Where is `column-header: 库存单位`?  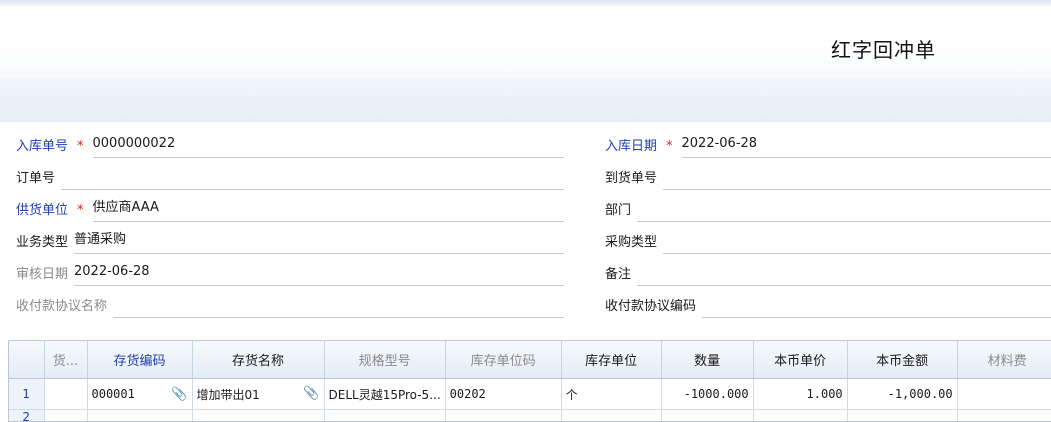 column-header: 库存单位 is located at coordinates (611, 360).